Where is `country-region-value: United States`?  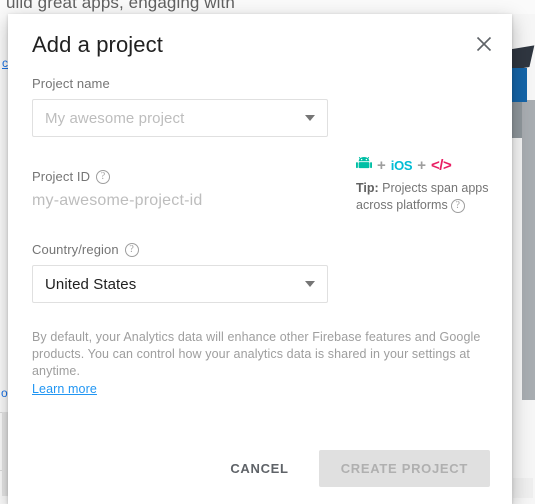 country-region-value: United States is located at coordinates (91, 284).